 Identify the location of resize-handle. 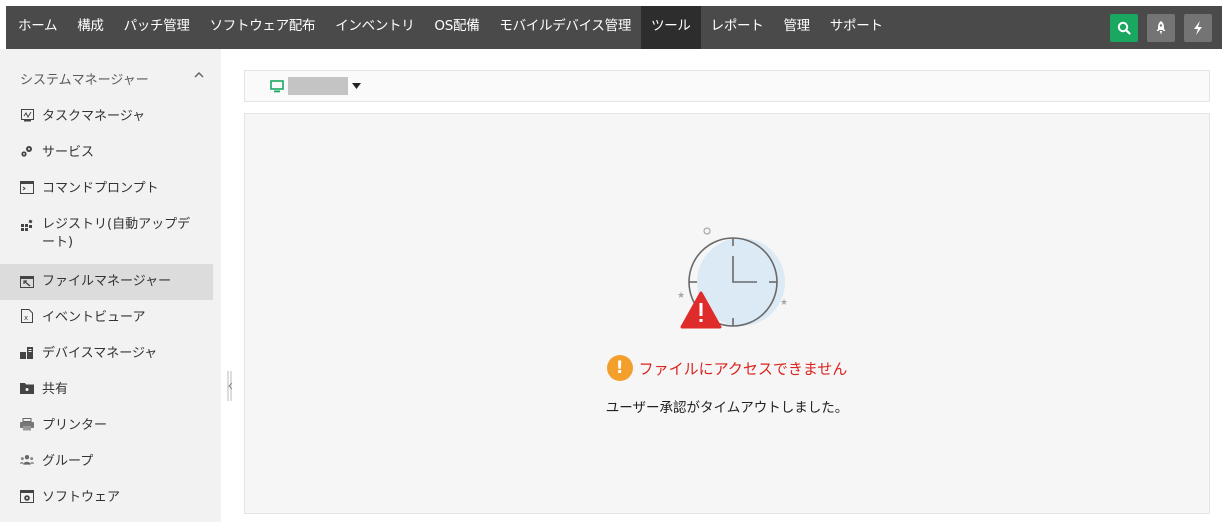
(230, 386).